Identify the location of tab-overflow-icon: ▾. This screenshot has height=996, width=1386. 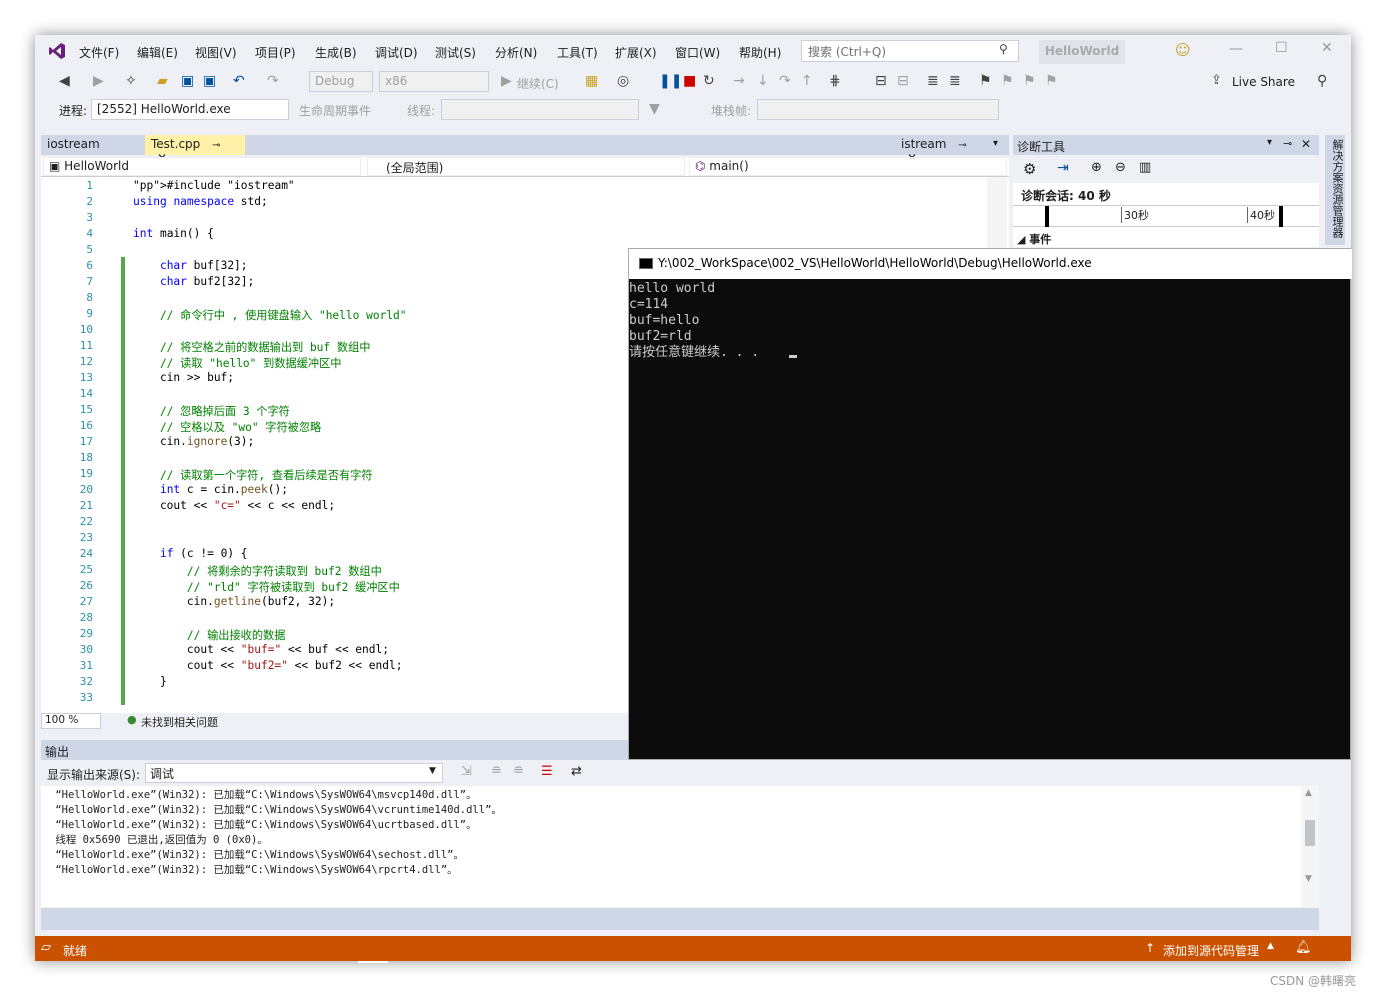
(995, 143).